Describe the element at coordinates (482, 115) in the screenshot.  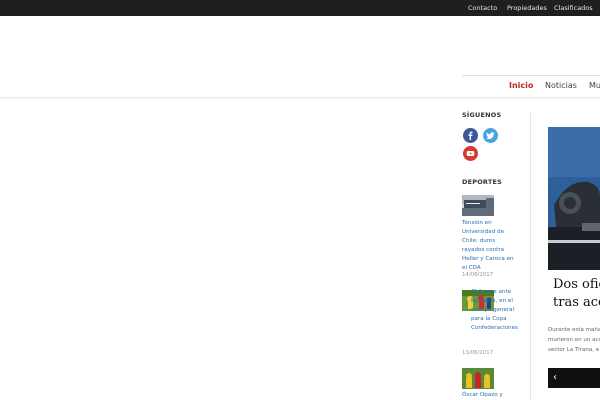
I see `follow-section-title: SÍGUENOS` at that location.